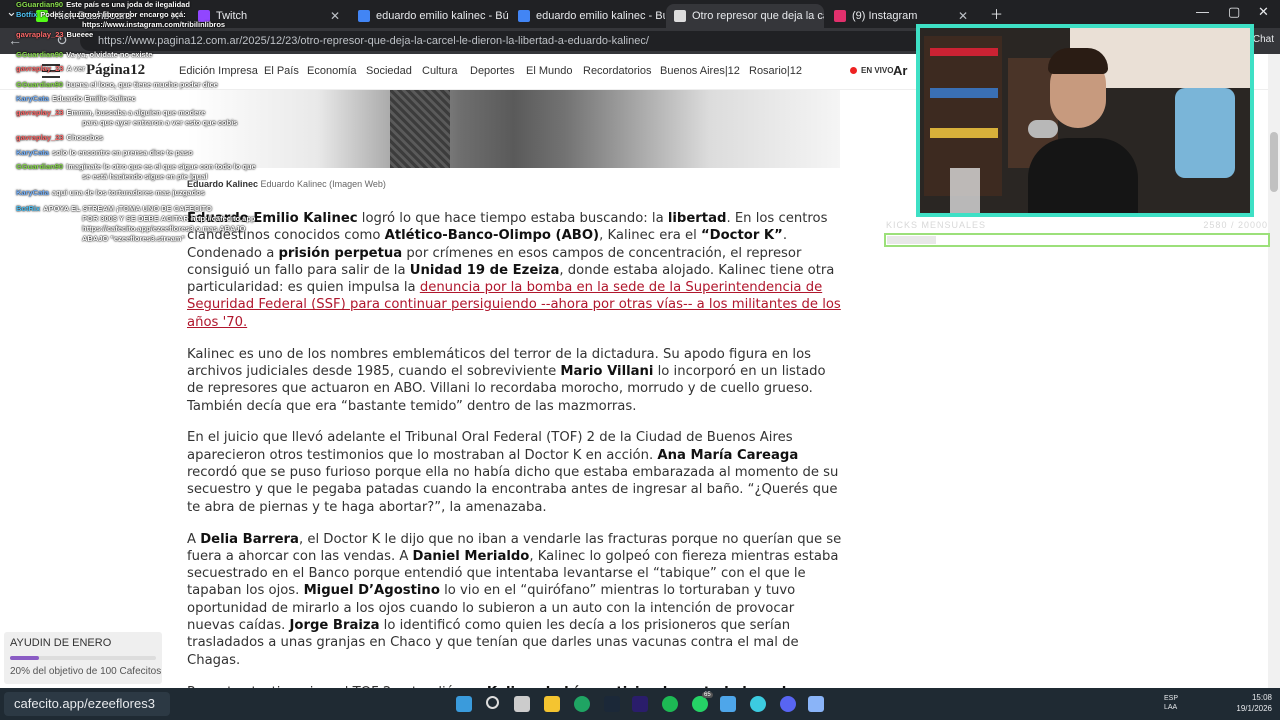  What do you see at coordinates (728, 455) in the screenshot?
I see `bold-text: Ana María Careaga` at bounding box center [728, 455].